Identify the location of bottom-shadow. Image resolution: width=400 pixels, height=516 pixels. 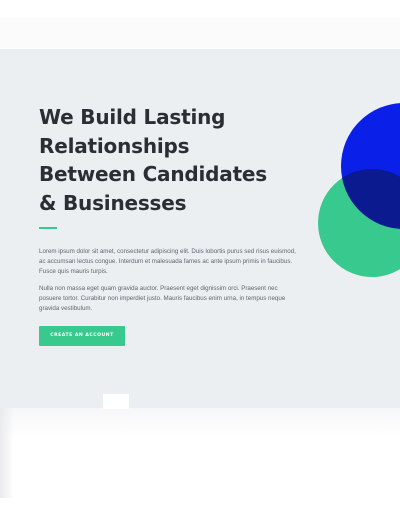
(200, 423).